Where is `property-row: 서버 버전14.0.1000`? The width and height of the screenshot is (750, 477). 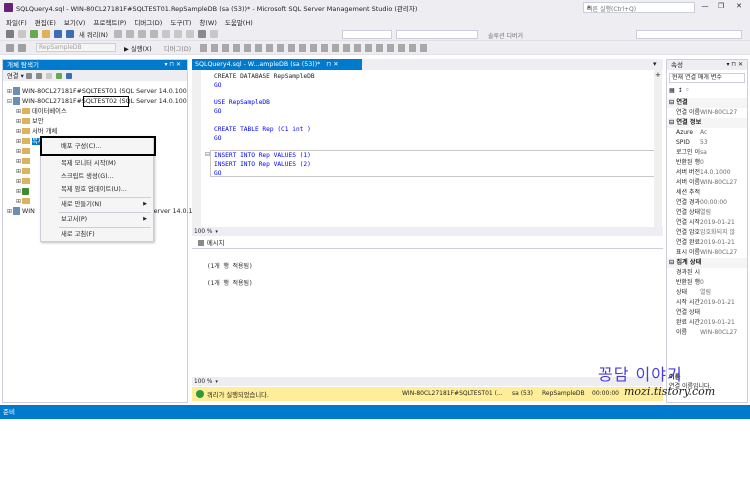 property-row: 서버 버전14.0.1000 is located at coordinates (707, 173).